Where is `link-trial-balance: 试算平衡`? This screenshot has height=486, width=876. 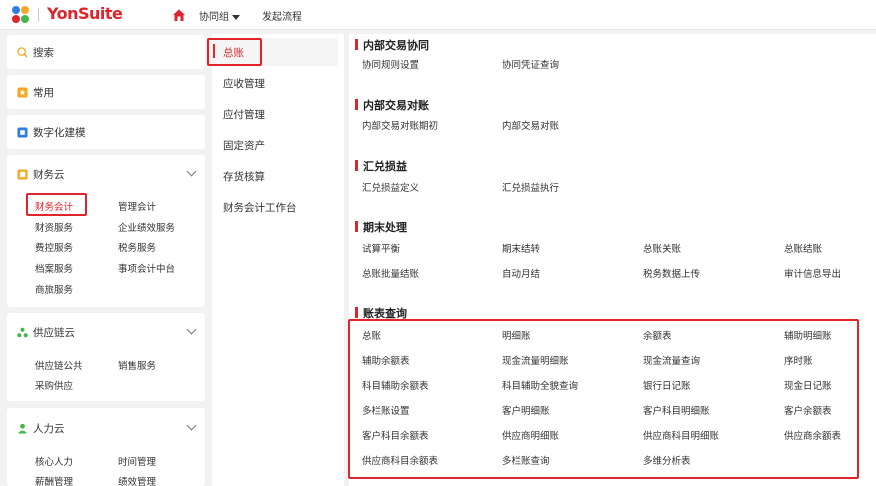 link-trial-balance: 试算平衡 is located at coordinates (381, 248).